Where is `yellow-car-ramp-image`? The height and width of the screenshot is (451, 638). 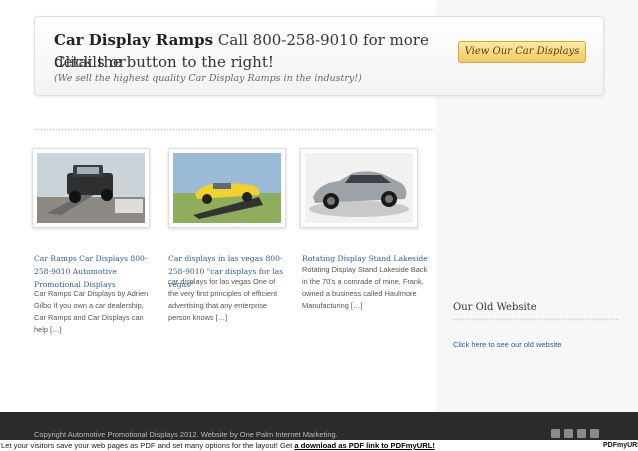
yellow-car-ramp-image is located at coordinates (227, 188).